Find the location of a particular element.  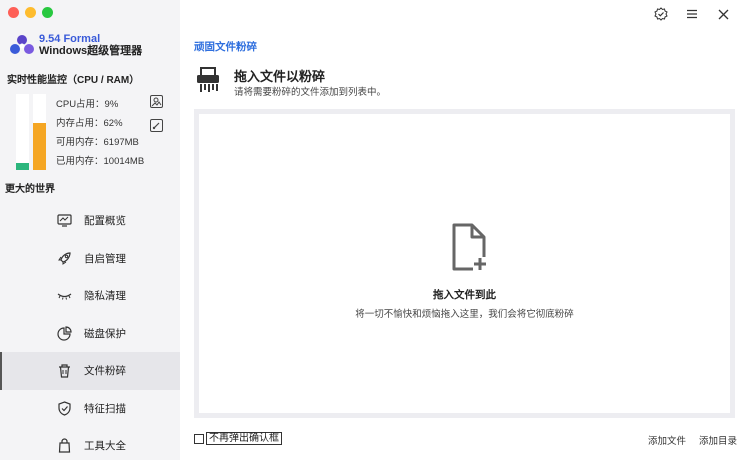

shield-icon is located at coordinates (64, 408).